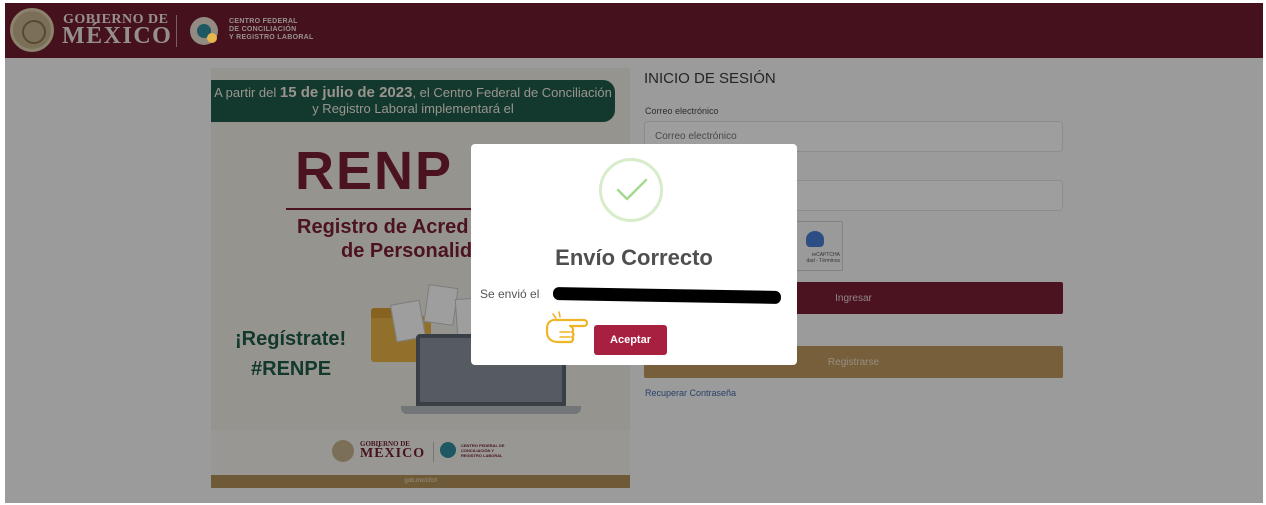  I want to click on check-circle-icon, so click(631, 190).